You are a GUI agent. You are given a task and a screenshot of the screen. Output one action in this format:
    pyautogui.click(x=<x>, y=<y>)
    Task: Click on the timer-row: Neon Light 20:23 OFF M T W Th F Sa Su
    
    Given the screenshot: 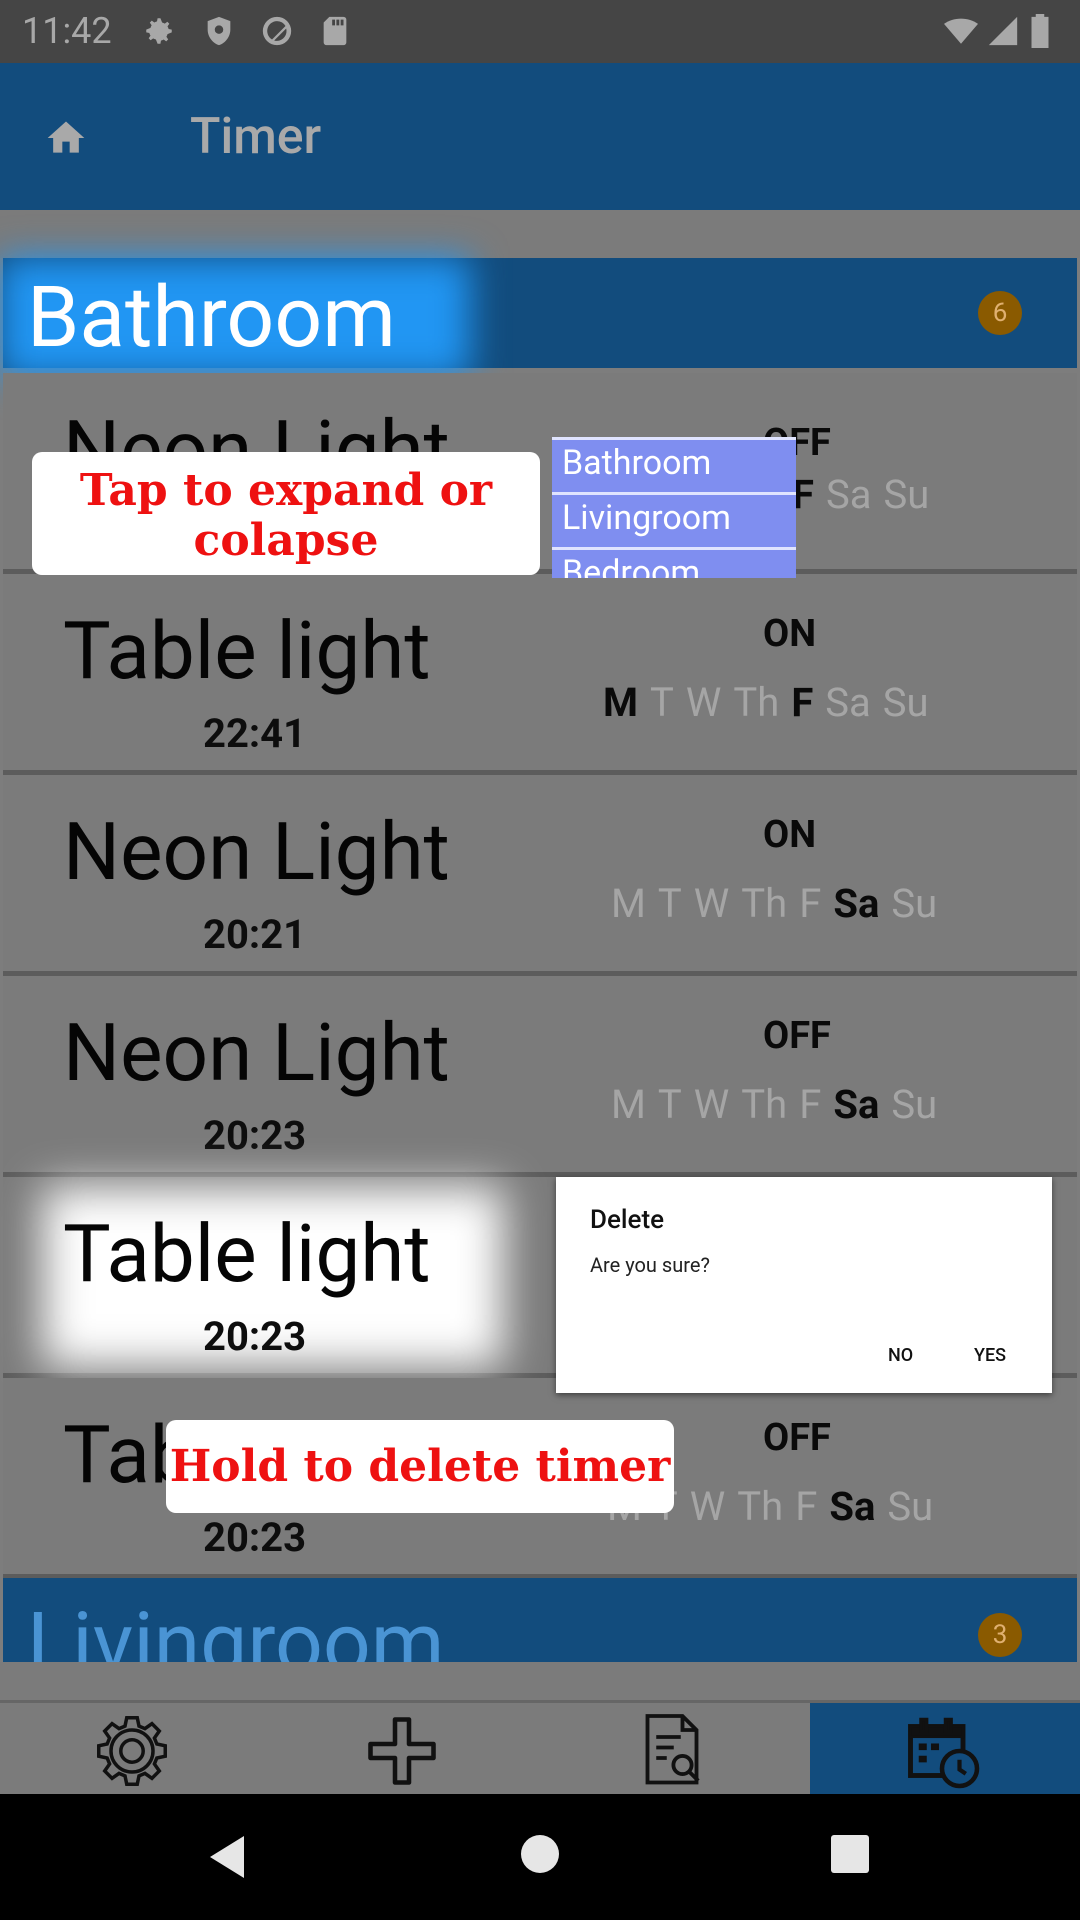 What is the action you would take?
    pyautogui.click(x=540, y=1076)
    